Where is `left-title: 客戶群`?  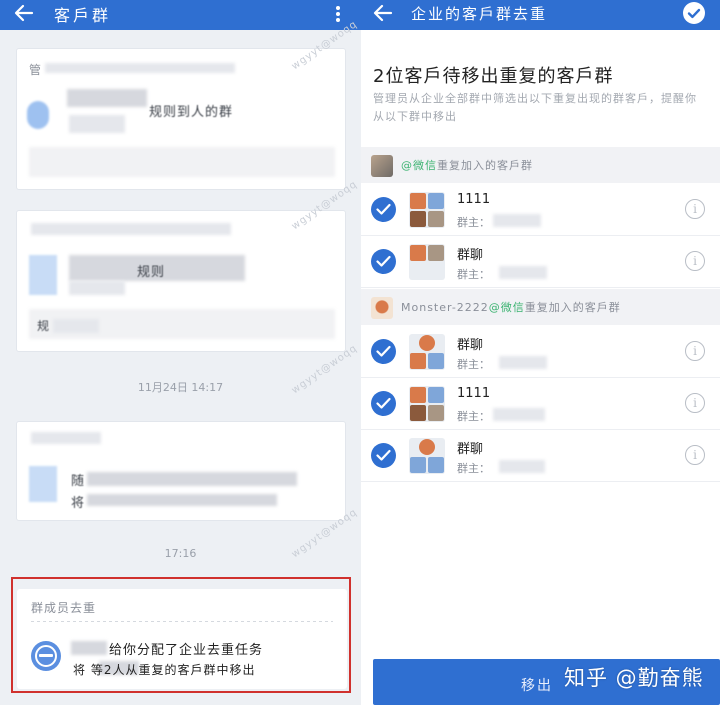 left-title: 客戶群 is located at coordinates (83, 15).